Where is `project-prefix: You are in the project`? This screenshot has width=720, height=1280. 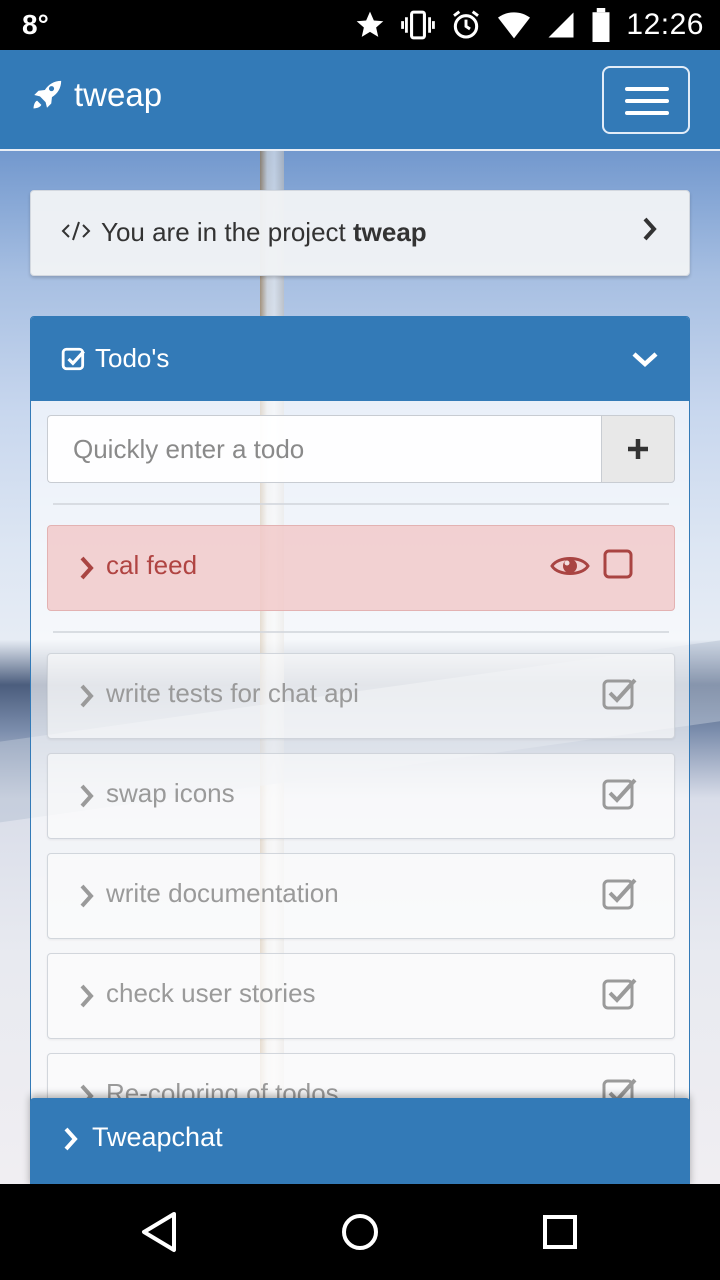
project-prefix: You are in the project is located at coordinates (223, 232).